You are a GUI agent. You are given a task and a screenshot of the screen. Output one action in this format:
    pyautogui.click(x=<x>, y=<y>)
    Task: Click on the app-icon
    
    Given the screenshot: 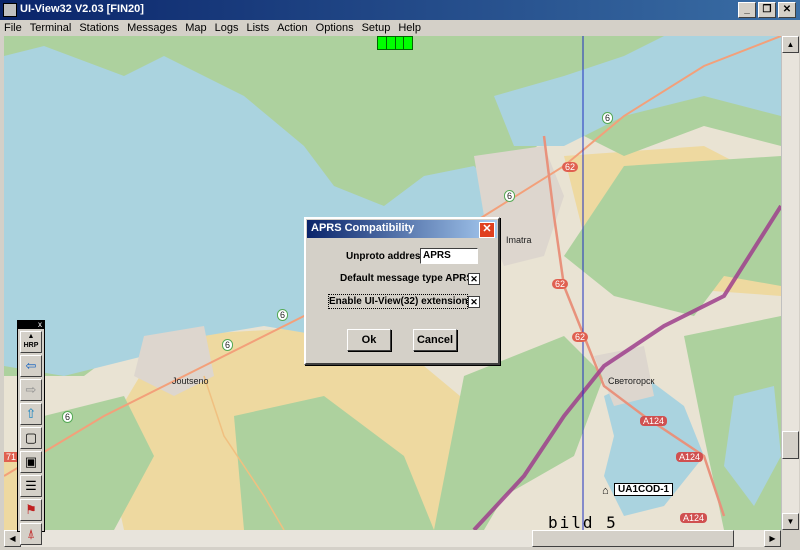 What is the action you would take?
    pyautogui.click(x=10, y=10)
    